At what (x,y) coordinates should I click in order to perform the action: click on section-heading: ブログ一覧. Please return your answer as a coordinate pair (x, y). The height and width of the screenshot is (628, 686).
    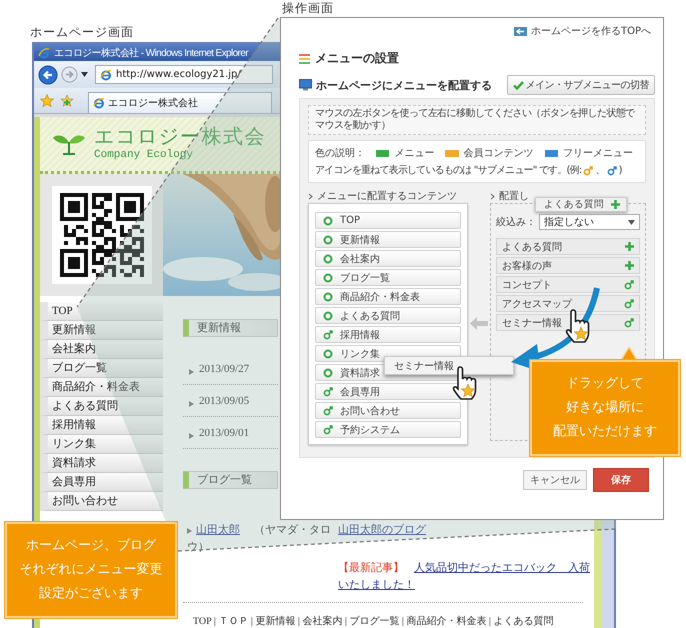
    Looking at the image, I should click on (230, 480).